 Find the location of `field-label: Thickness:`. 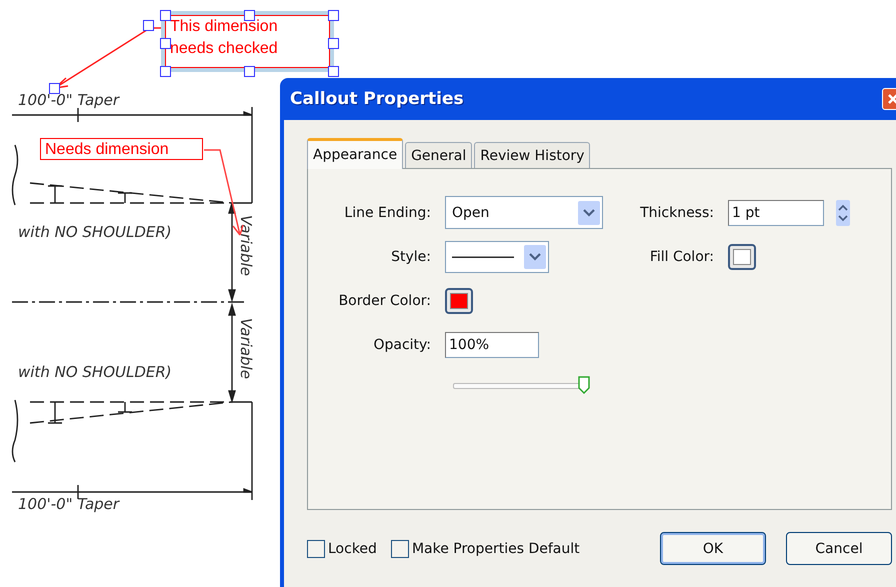

field-label: Thickness: is located at coordinates (677, 212).